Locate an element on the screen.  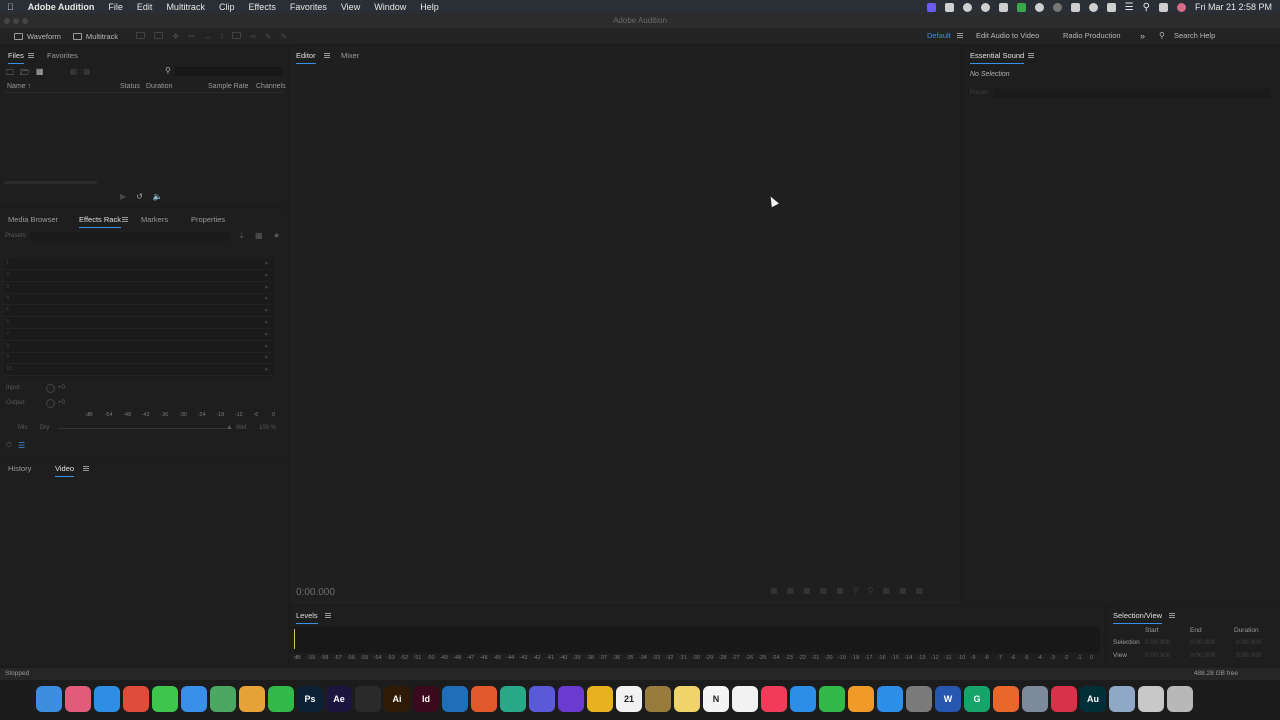
slip-tool-icon: ↔ is located at coordinates (208, 36).